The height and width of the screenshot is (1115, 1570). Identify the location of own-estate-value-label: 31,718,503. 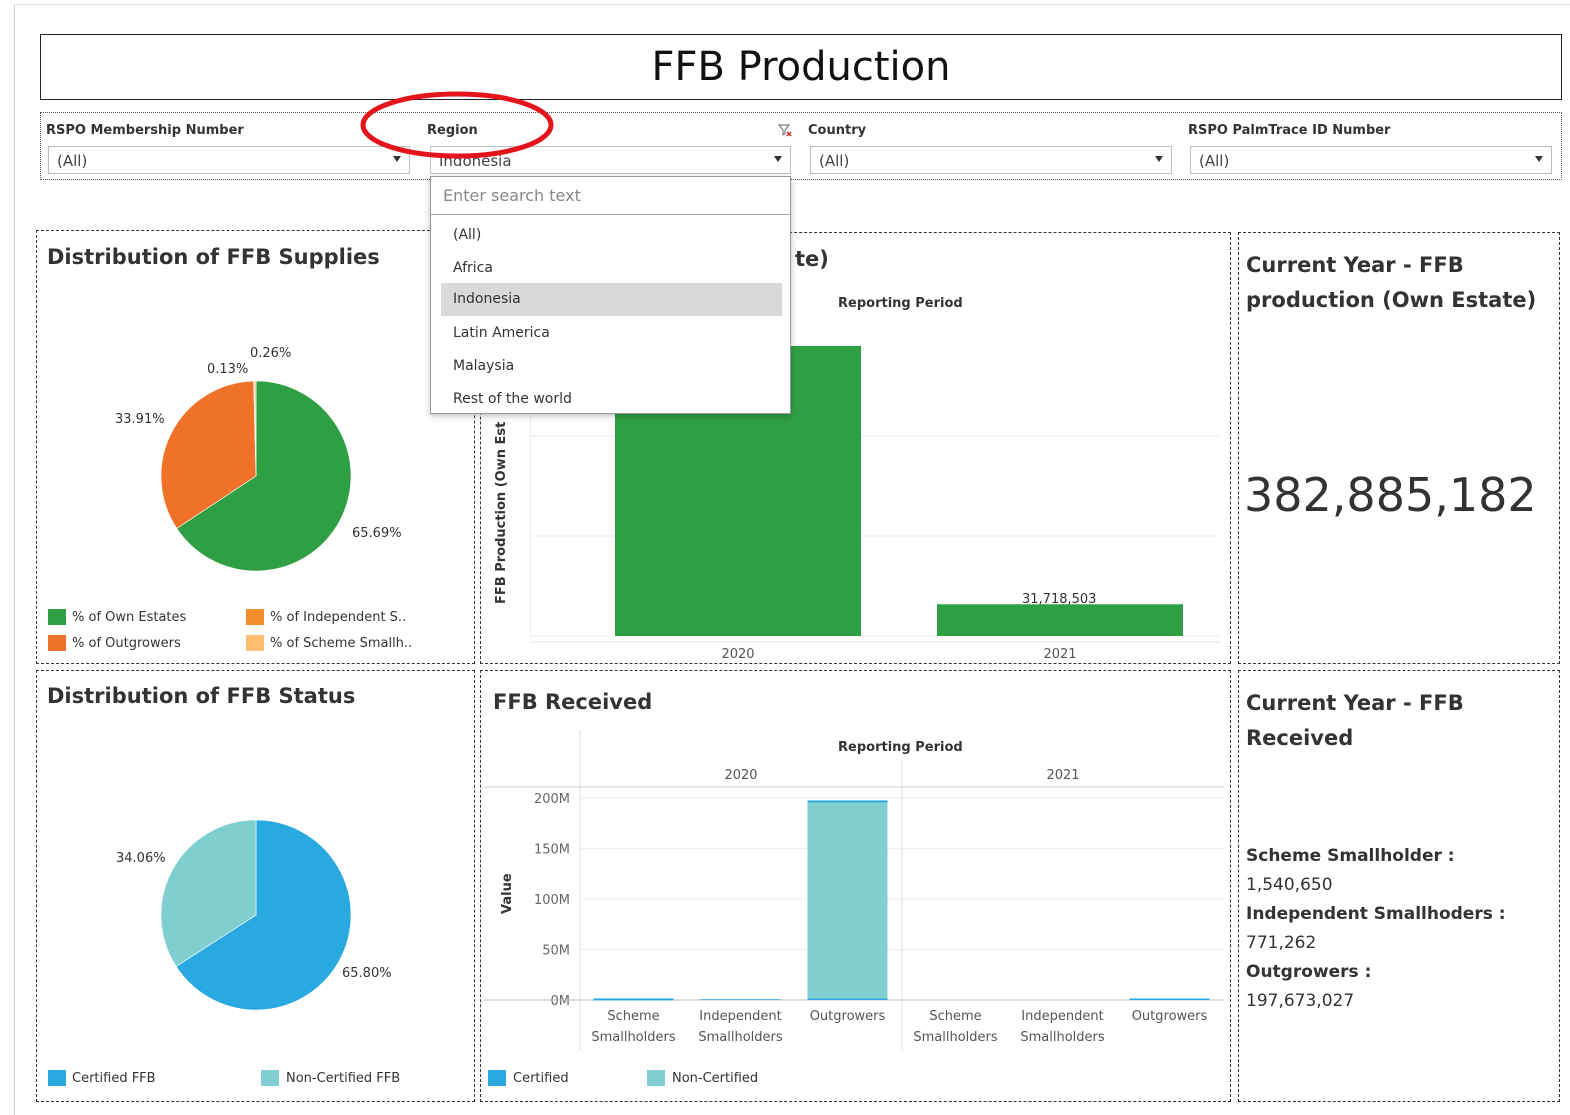
(1059, 599).